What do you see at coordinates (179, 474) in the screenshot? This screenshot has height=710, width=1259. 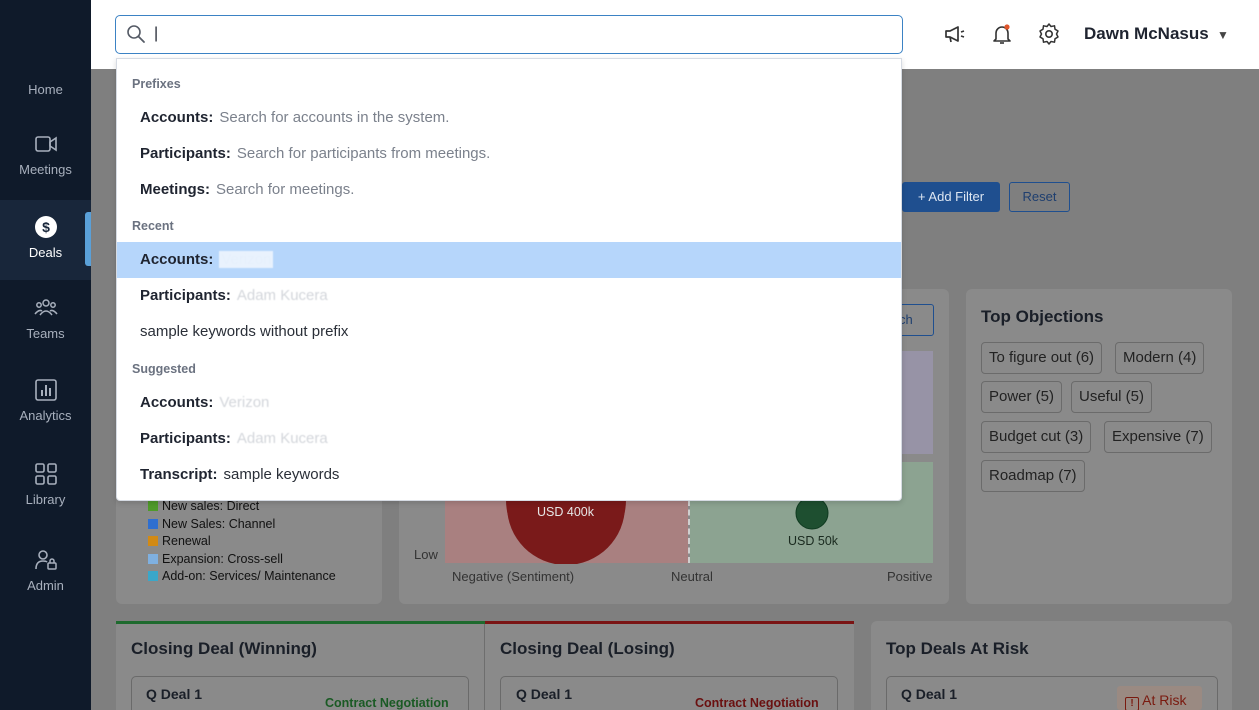 I see `suggestion-key: Transcript:` at bounding box center [179, 474].